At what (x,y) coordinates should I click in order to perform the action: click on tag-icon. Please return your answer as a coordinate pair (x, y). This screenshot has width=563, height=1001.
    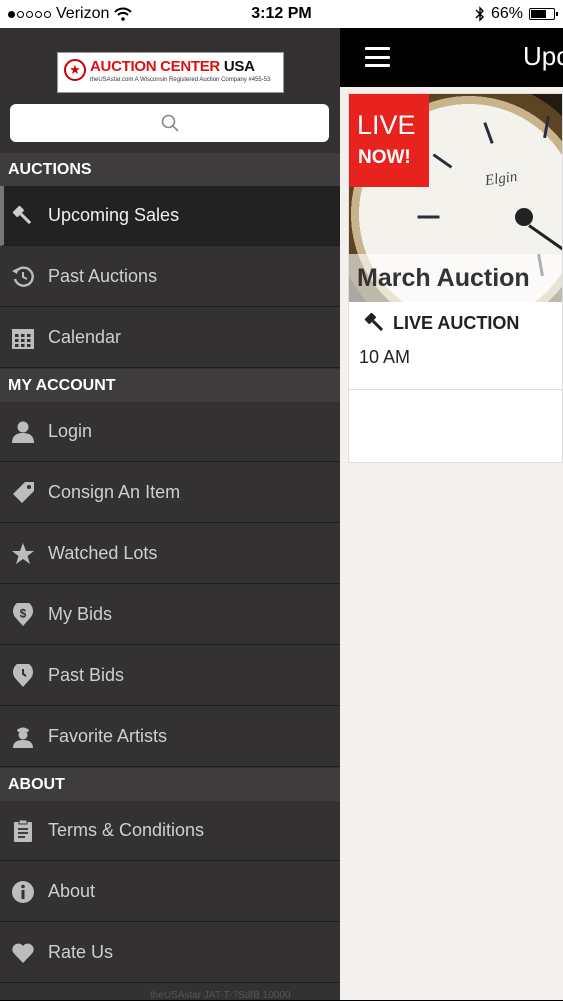
    Looking at the image, I should click on (23, 493).